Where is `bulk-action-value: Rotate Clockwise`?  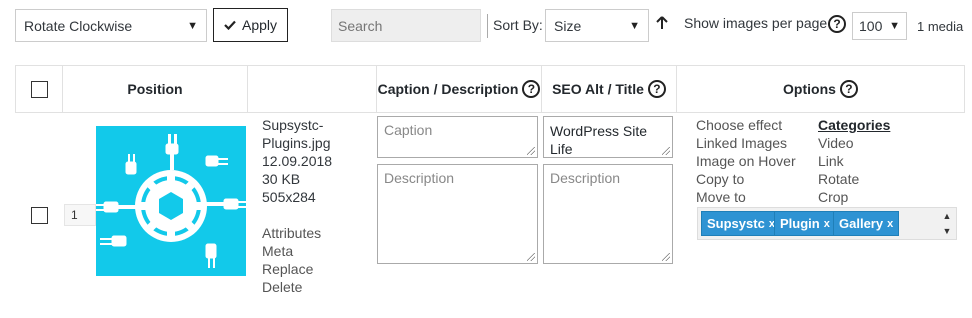
bulk-action-value: Rotate Clockwise is located at coordinates (78, 25).